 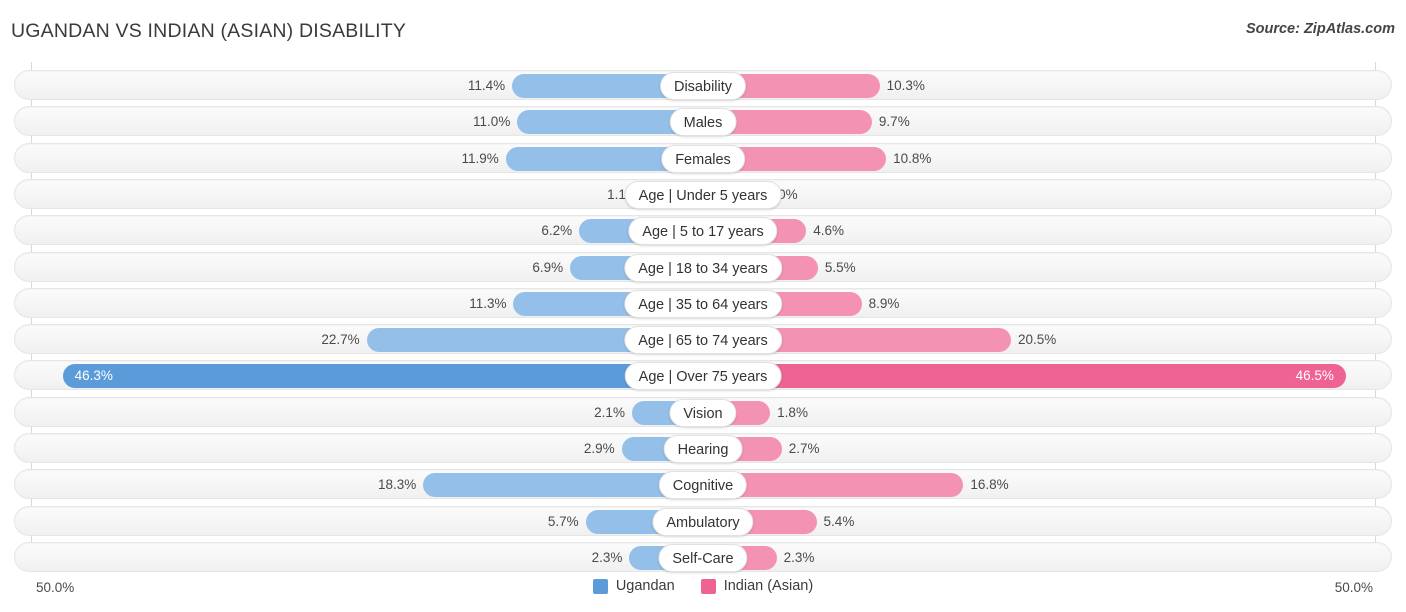 I want to click on chart-row: 22.7% 20.5% Age | 65 to 74 years, so click(x=703, y=339).